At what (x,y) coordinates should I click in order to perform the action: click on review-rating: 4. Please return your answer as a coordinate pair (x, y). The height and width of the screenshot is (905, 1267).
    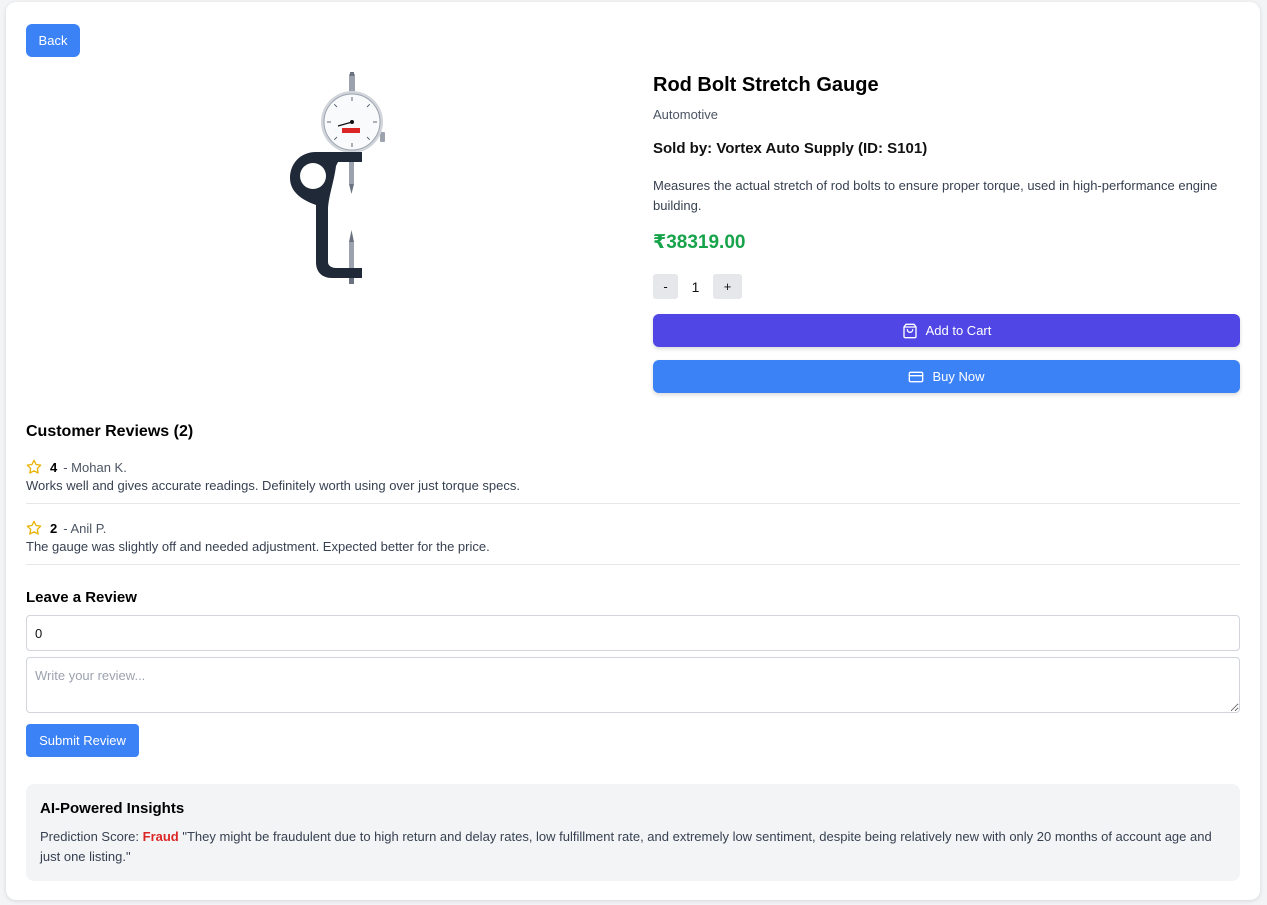
    Looking at the image, I should click on (54, 467).